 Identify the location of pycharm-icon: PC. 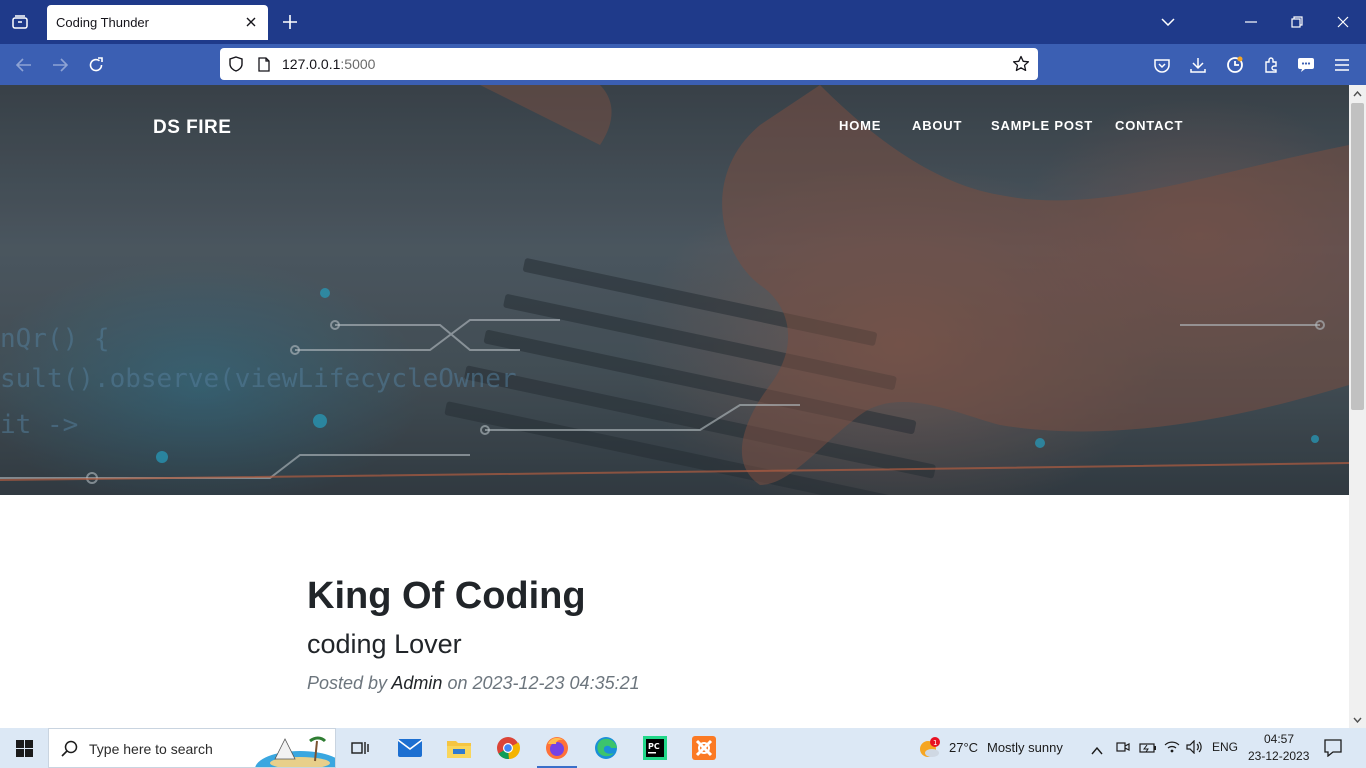
(655, 748).